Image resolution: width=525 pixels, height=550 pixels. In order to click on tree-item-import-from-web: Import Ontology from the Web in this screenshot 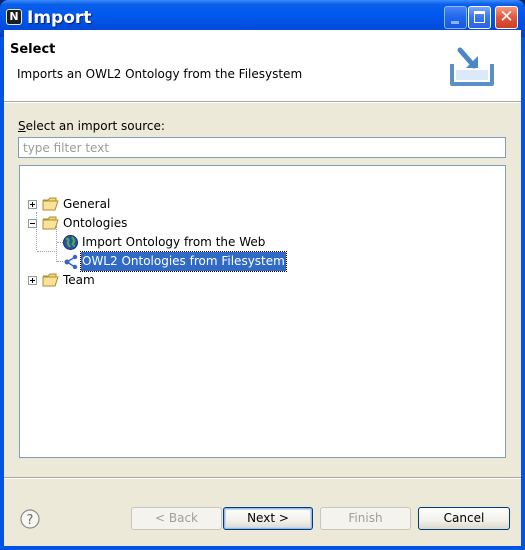, I will do `click(260, 242)`.